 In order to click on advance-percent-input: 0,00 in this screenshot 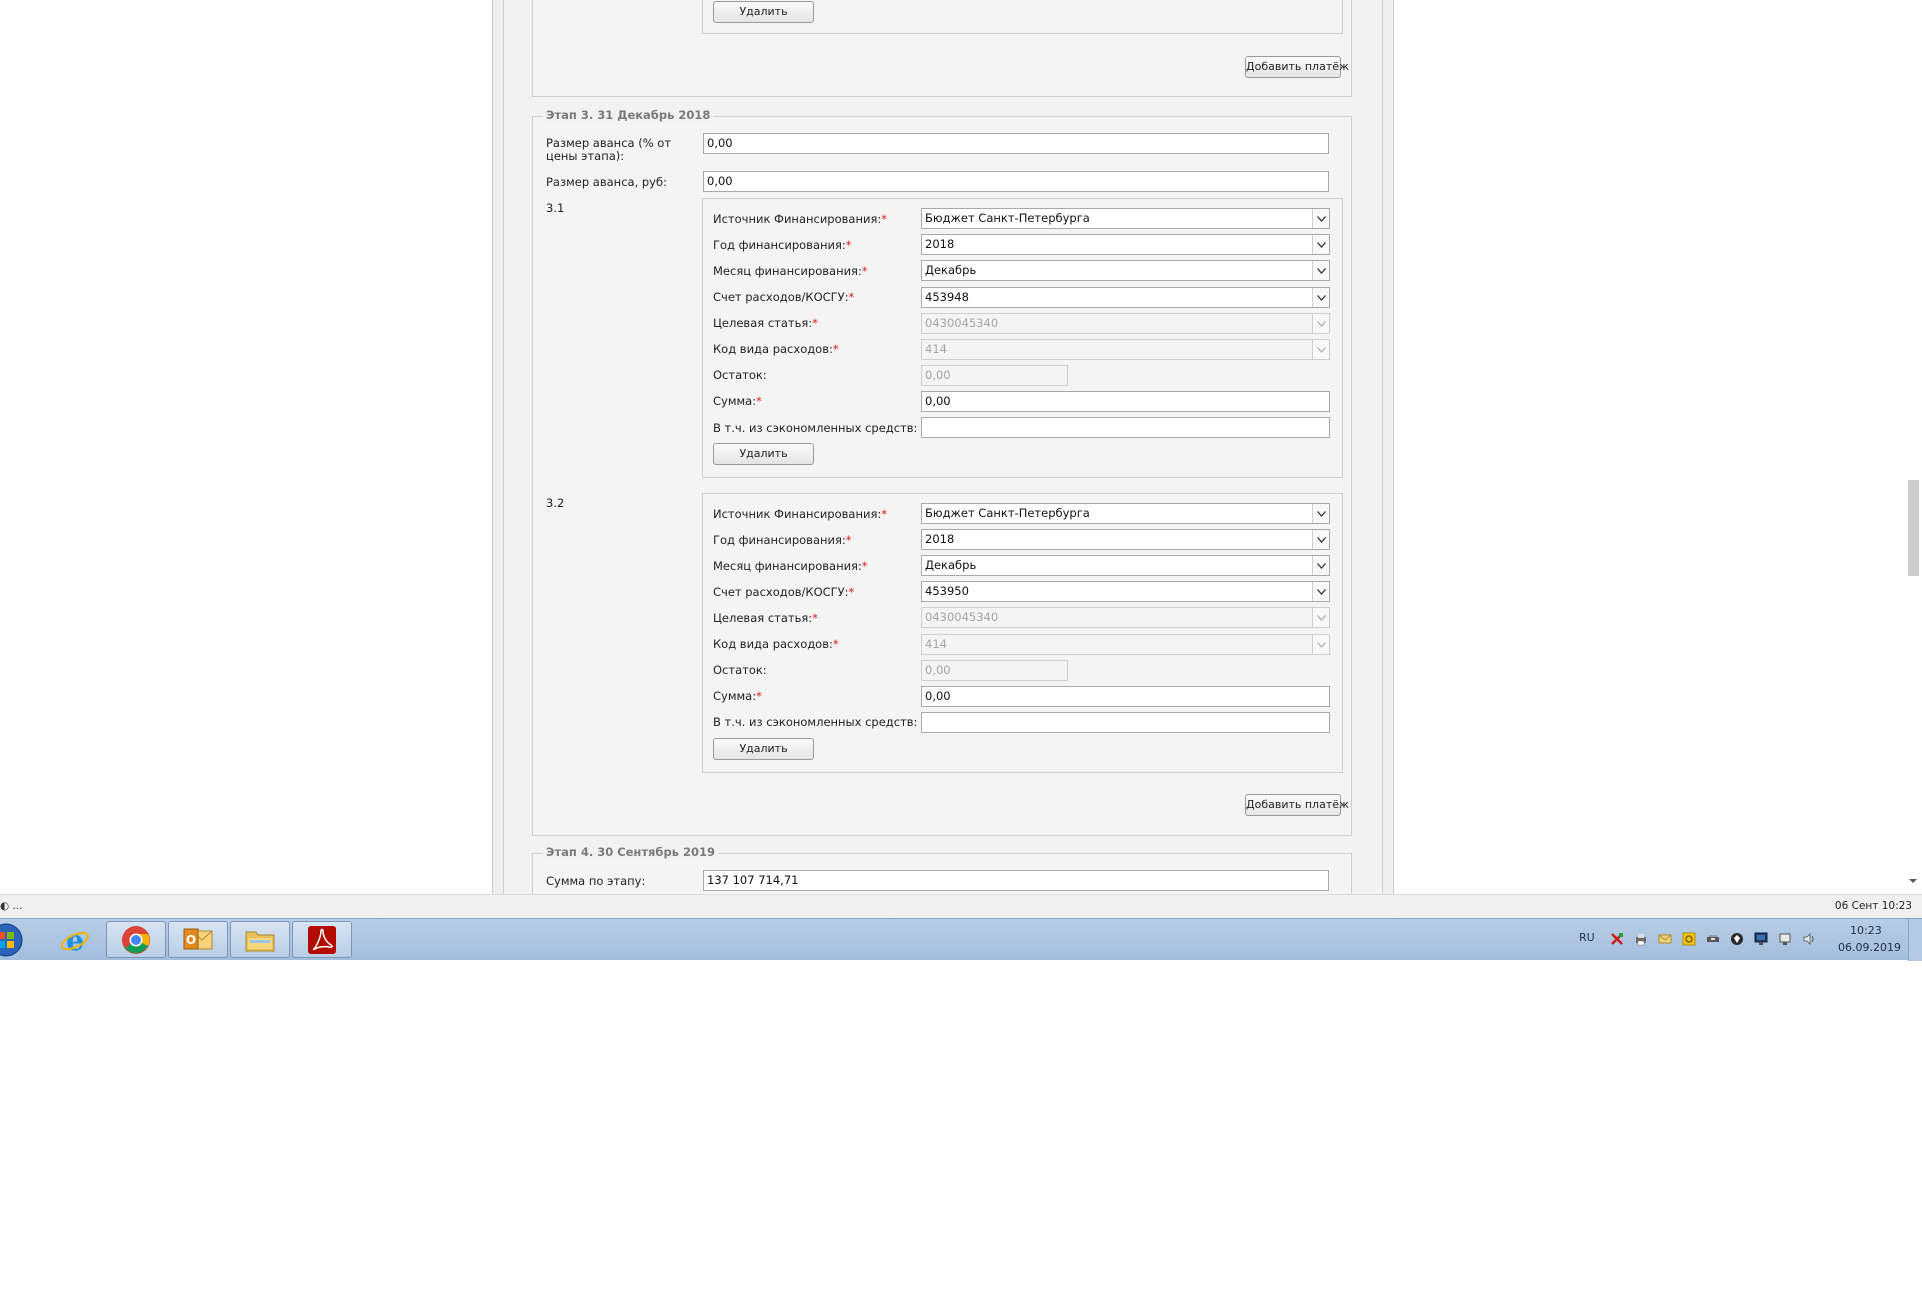, I will do `click(1016, 143)`.